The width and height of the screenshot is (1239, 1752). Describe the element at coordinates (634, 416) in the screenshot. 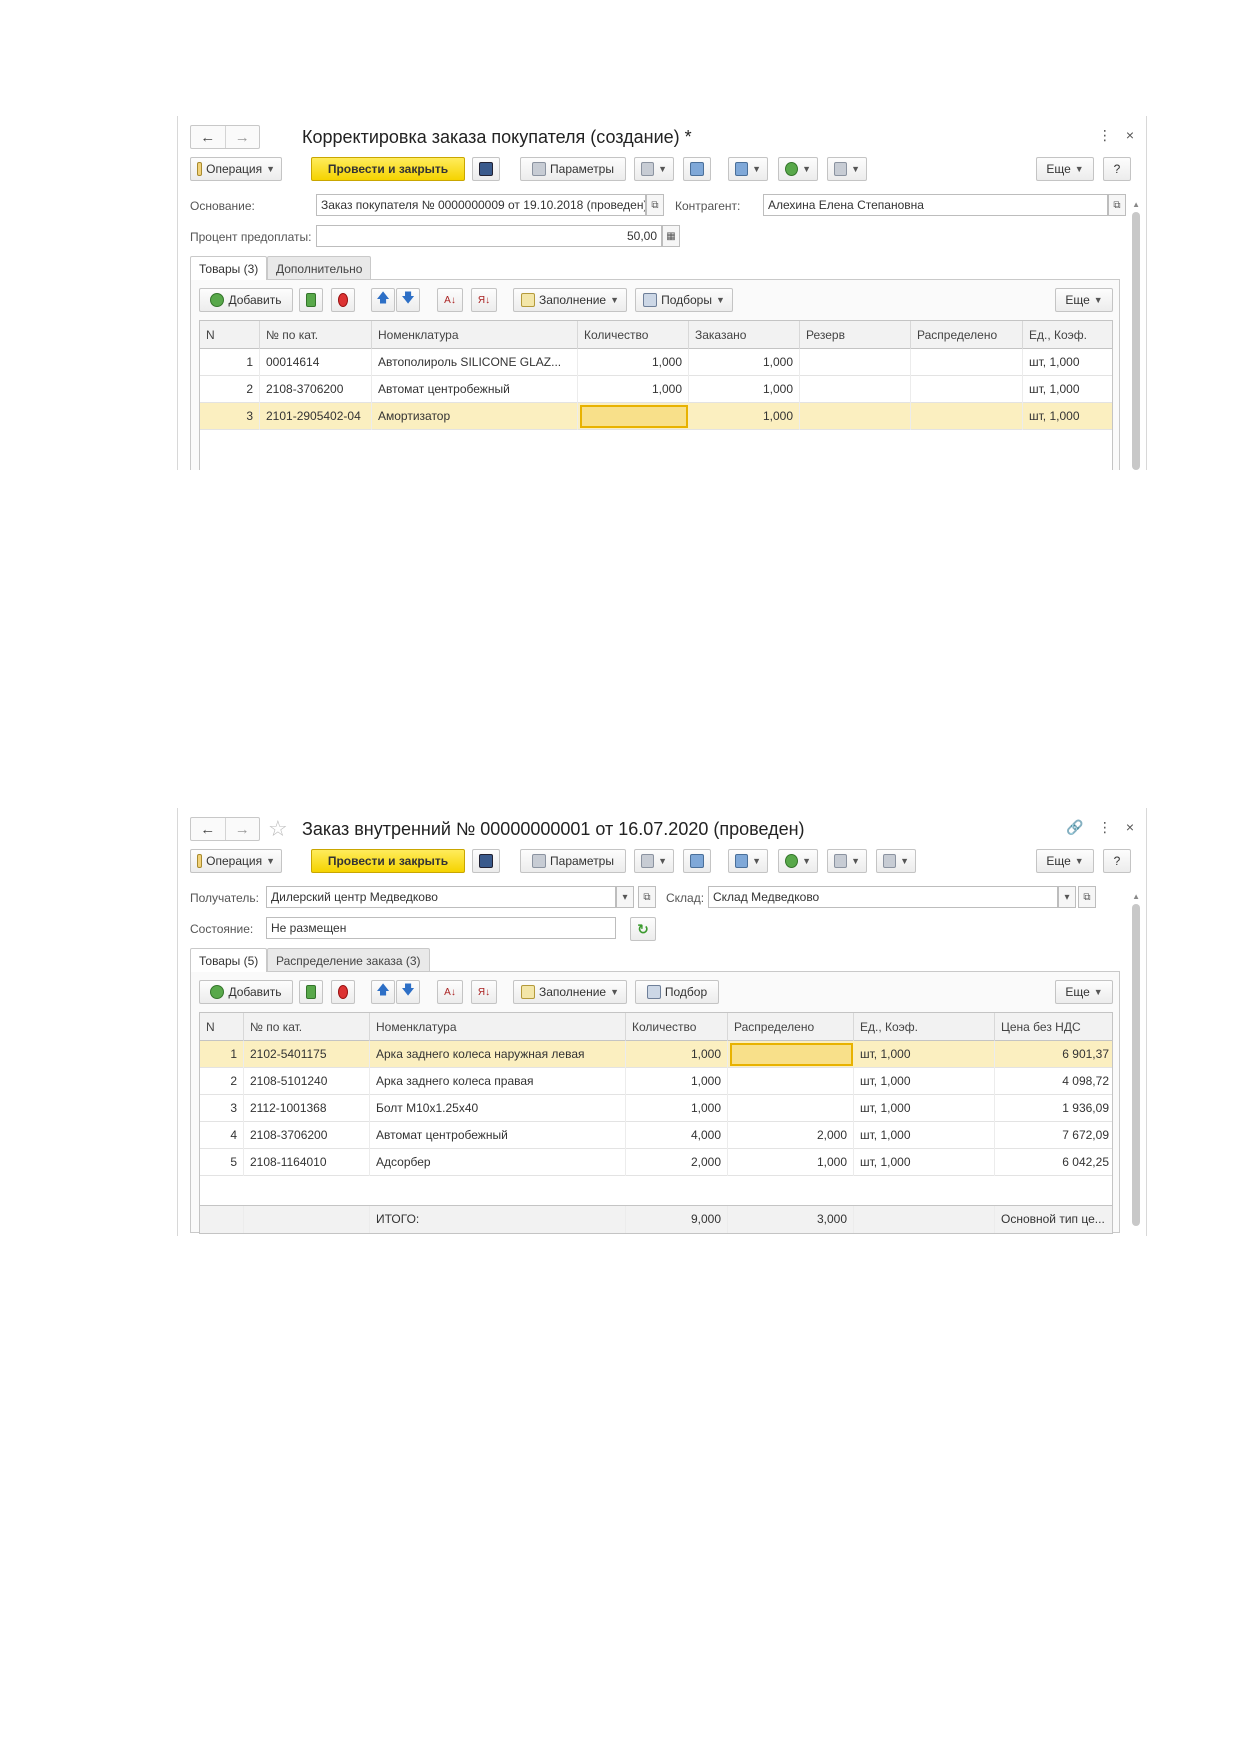

I see `active-cell-qty` at that location.